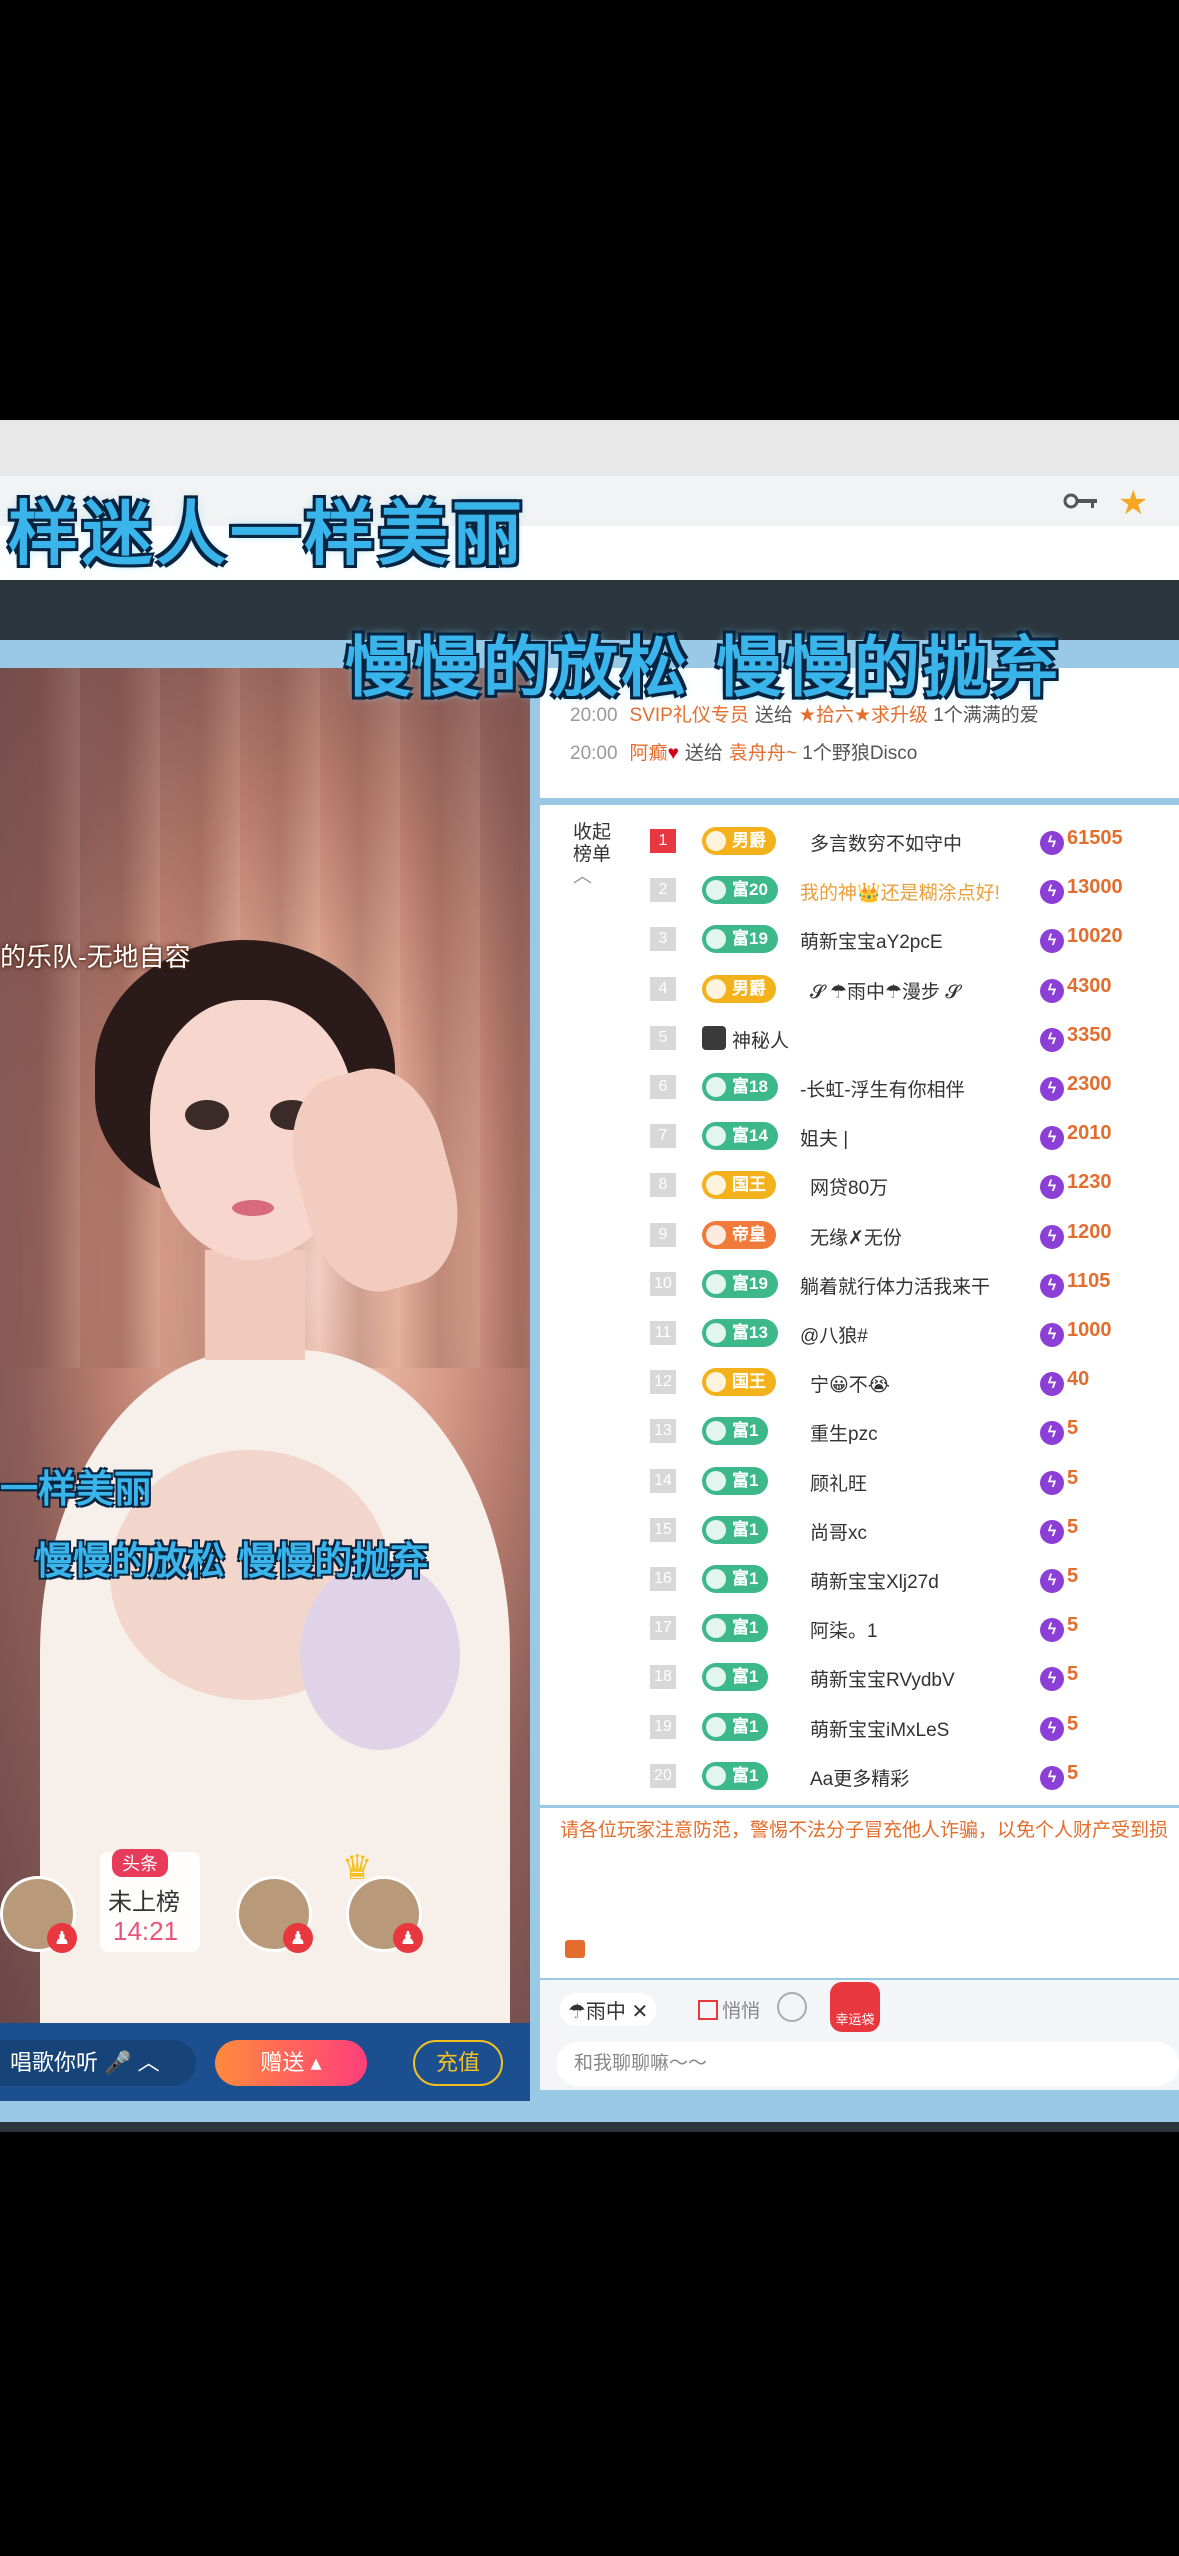 Image resolution: width=1179 pixels, height=2556 pixels. I want to click on rank-user-name: 多言数穷不如守中, so click(886, 842).